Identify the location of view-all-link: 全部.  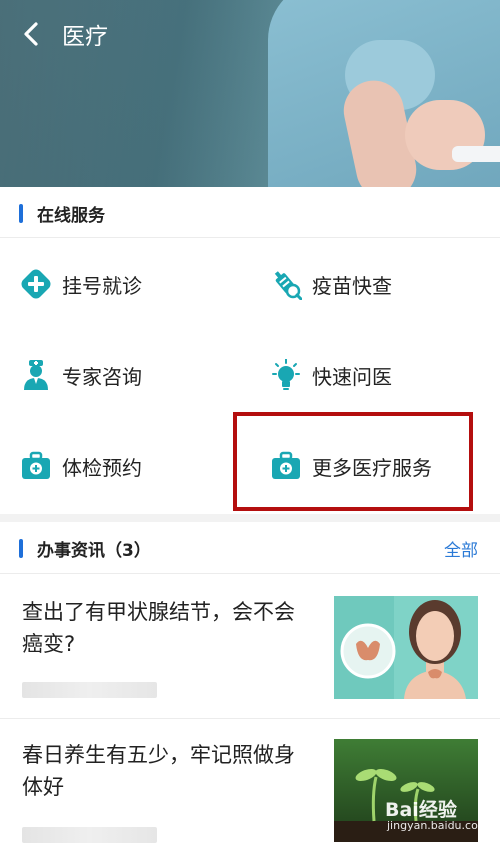
(461, 548).